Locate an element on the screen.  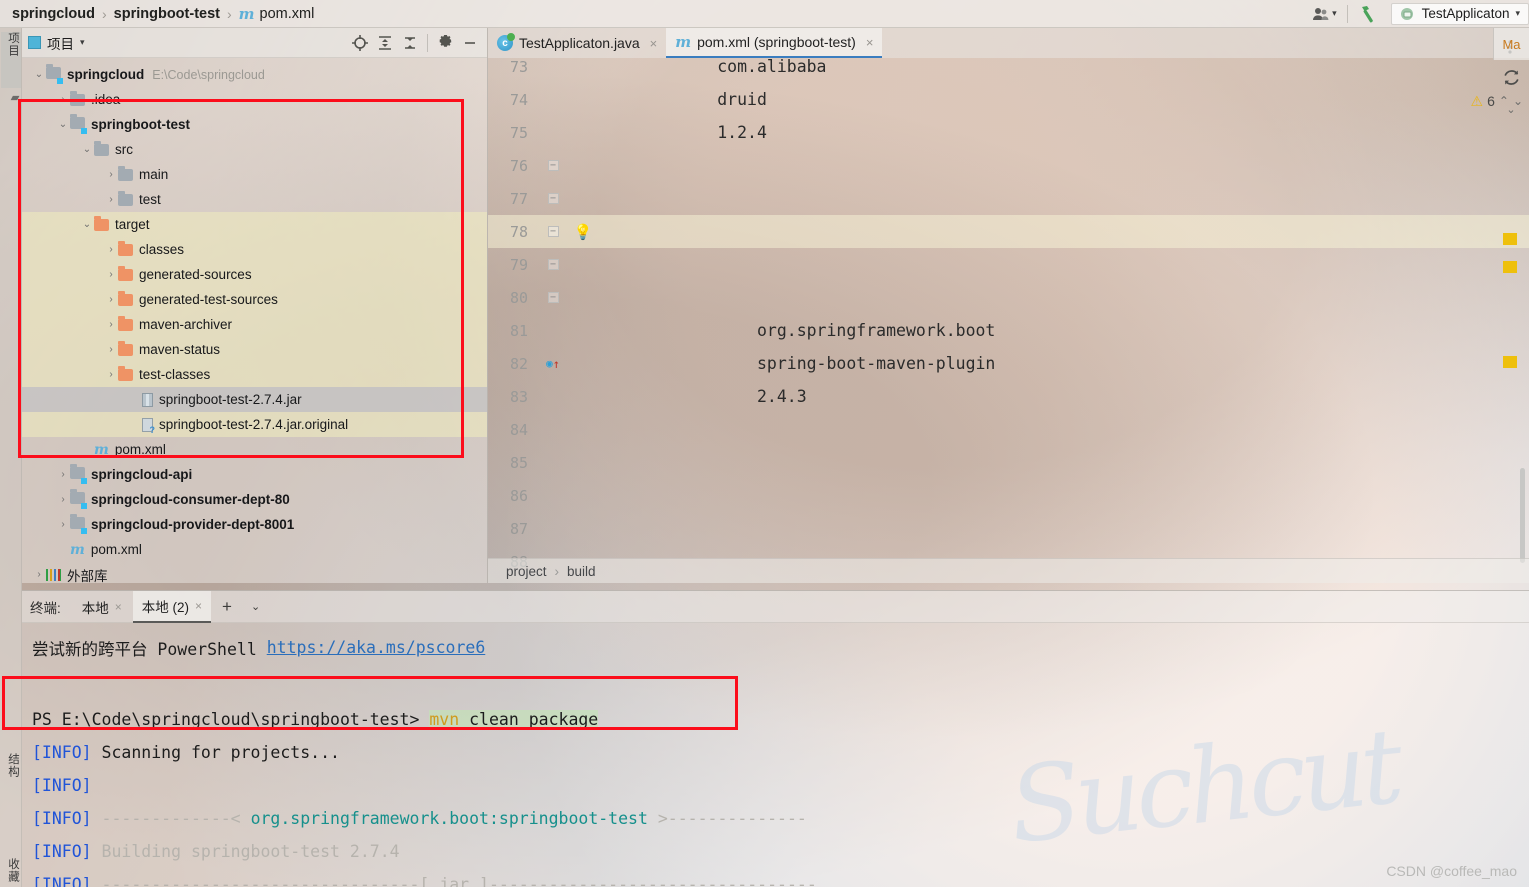
code-line-81: 81 org.springframework.boot is located at coordinates (1008, 330).